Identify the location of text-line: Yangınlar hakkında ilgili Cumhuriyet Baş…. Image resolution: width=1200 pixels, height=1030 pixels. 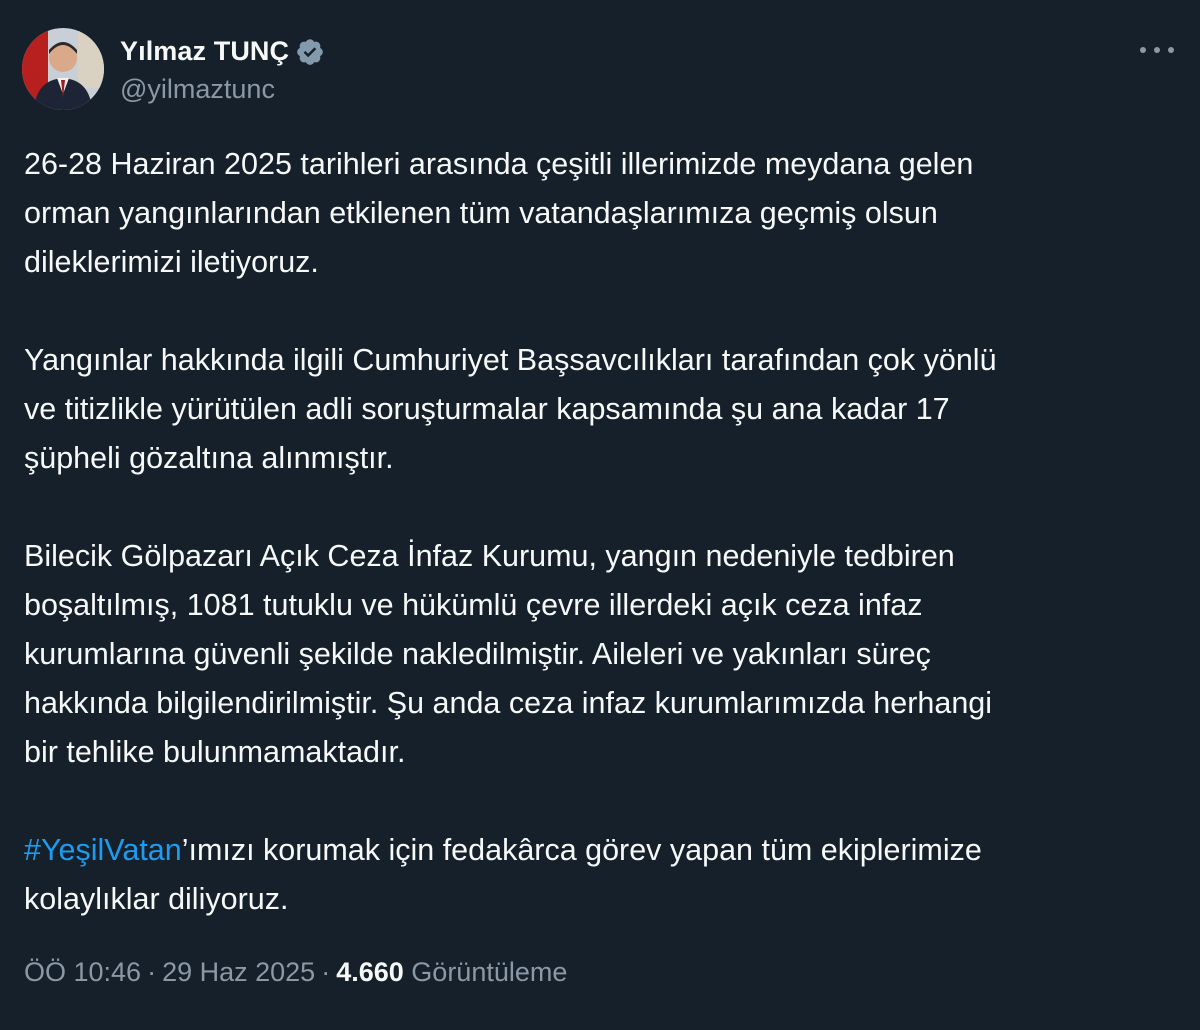
(510, 360).